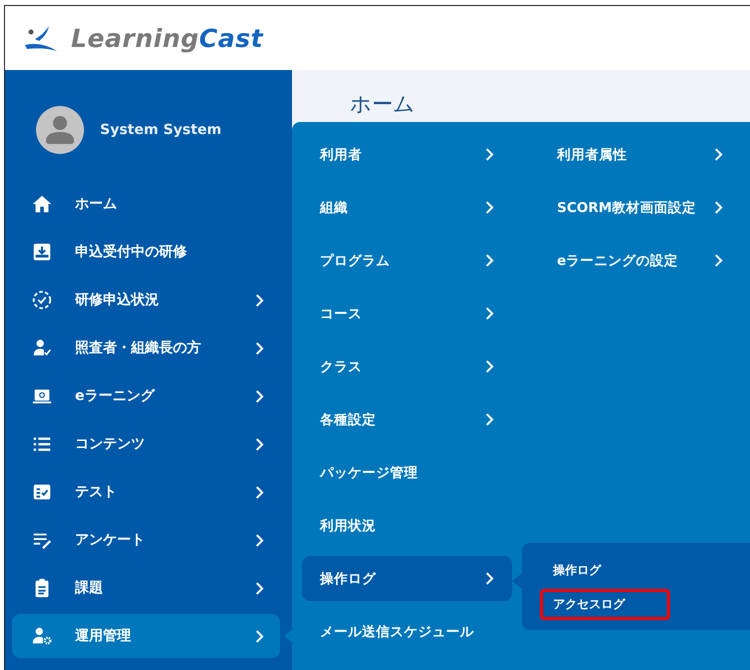  Describe the element at coordinates (642, 154) in the screenshot. I see `menu-item: 利用者属性` at that location.